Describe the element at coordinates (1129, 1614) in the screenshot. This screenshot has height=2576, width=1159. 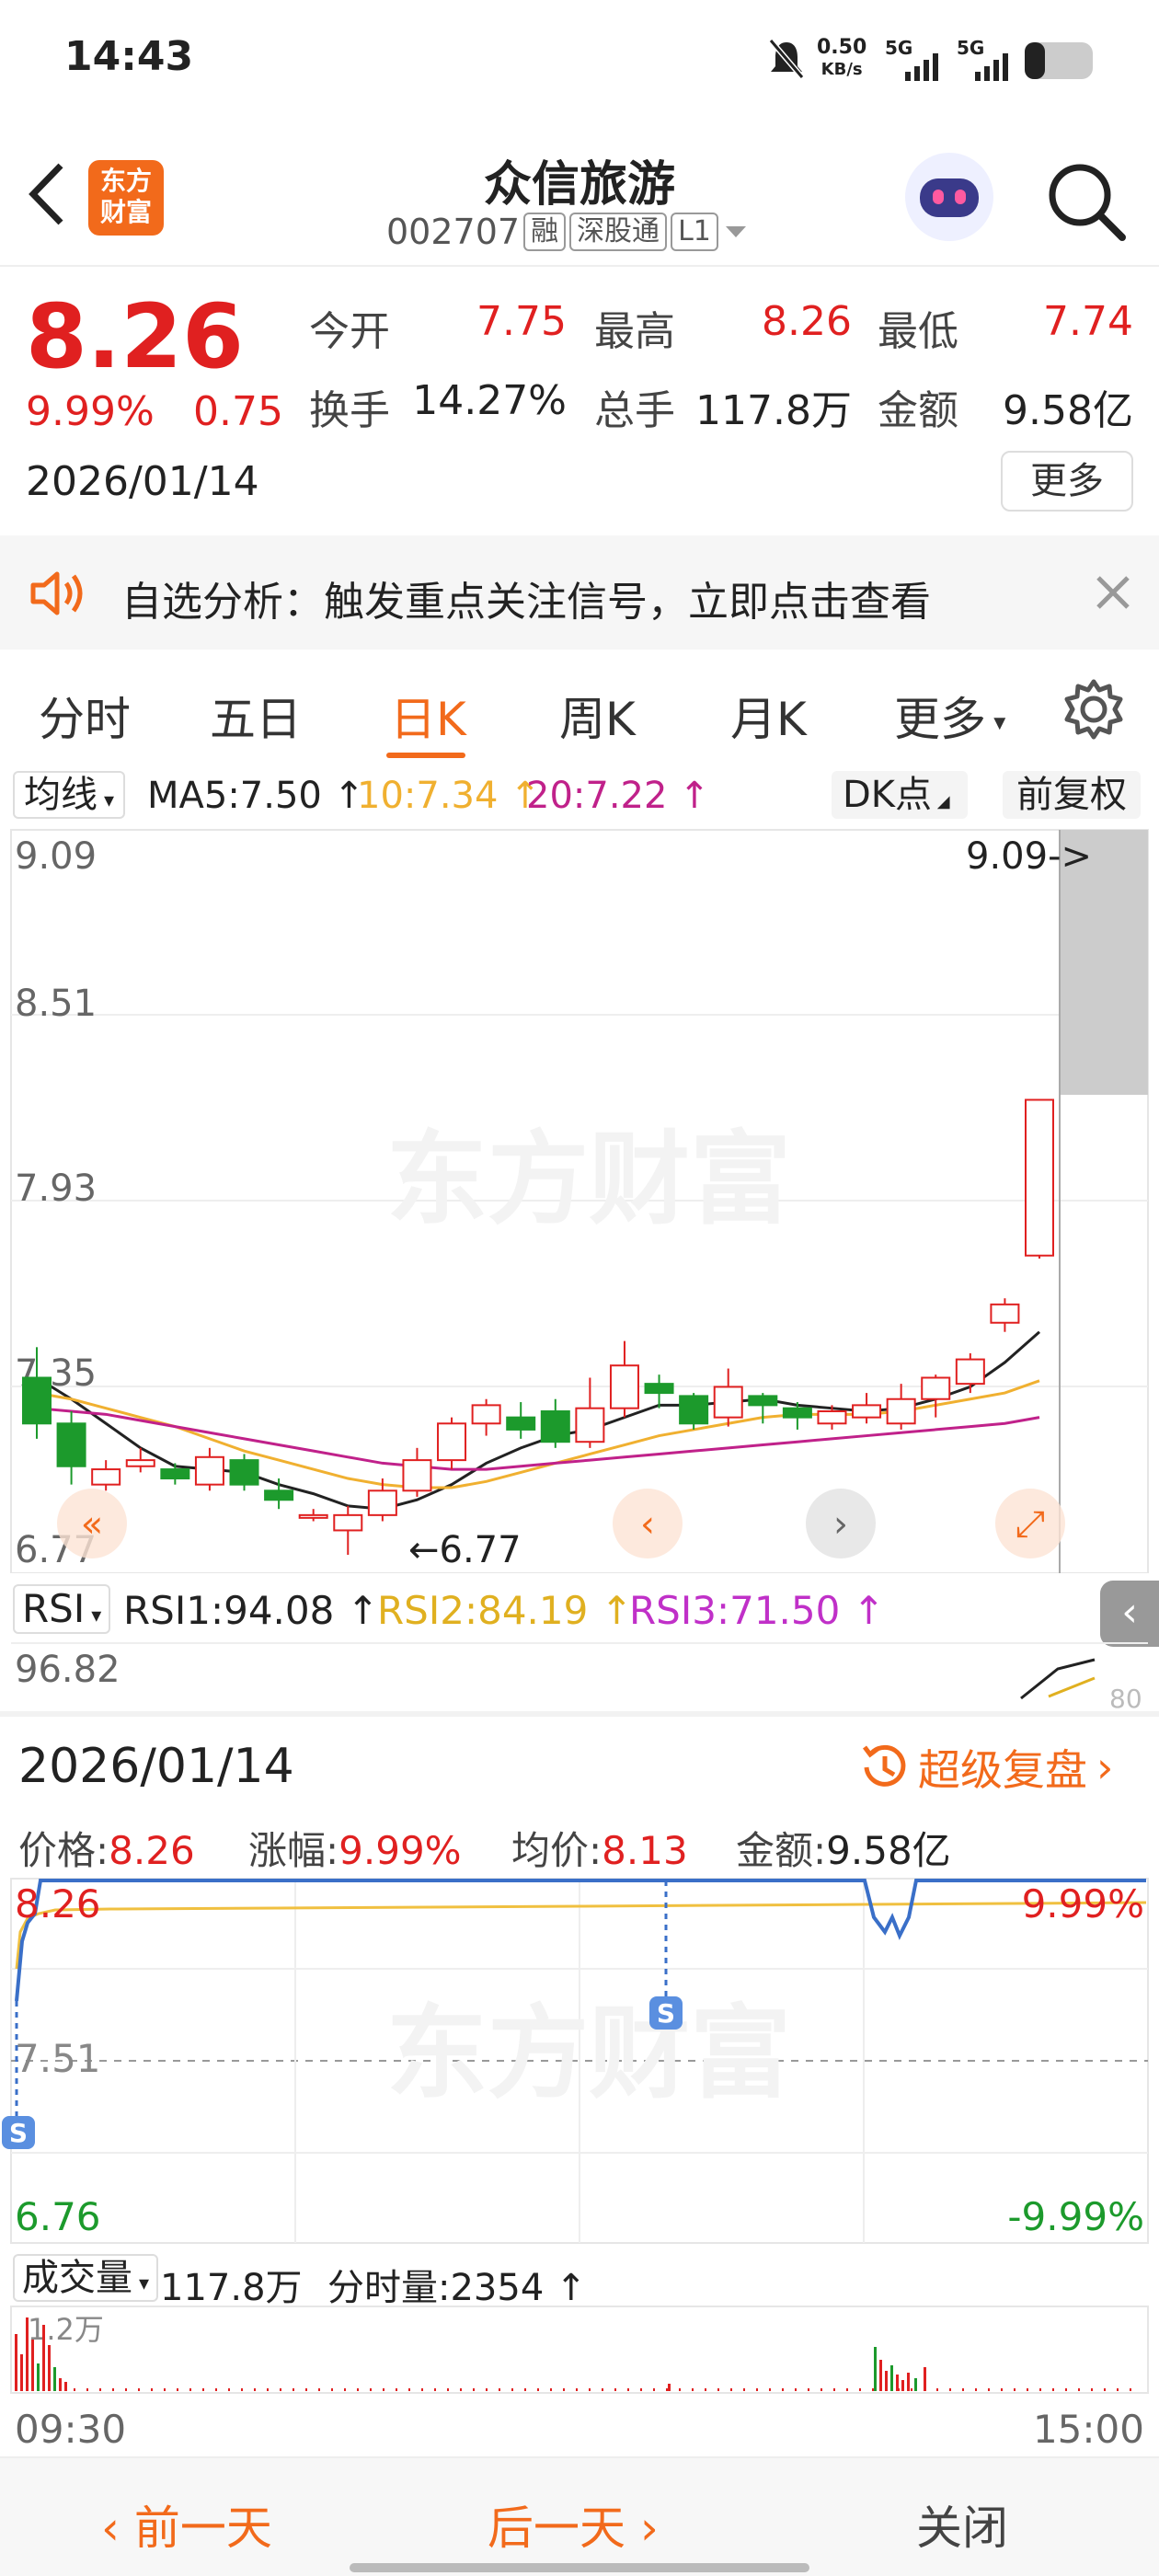
I see `collapse-panel-button: ‹` at that location.